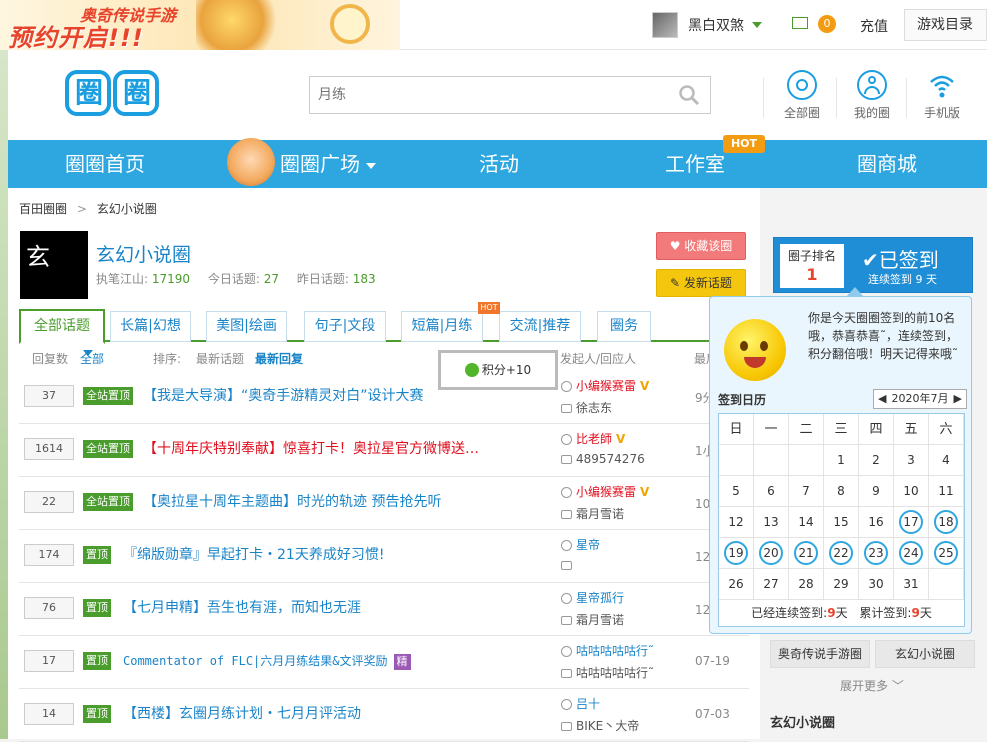  Describe the element at coordinates (701, 283) in the screenshot. I see `new-topic-button: ✎ 发新话题` at that location.